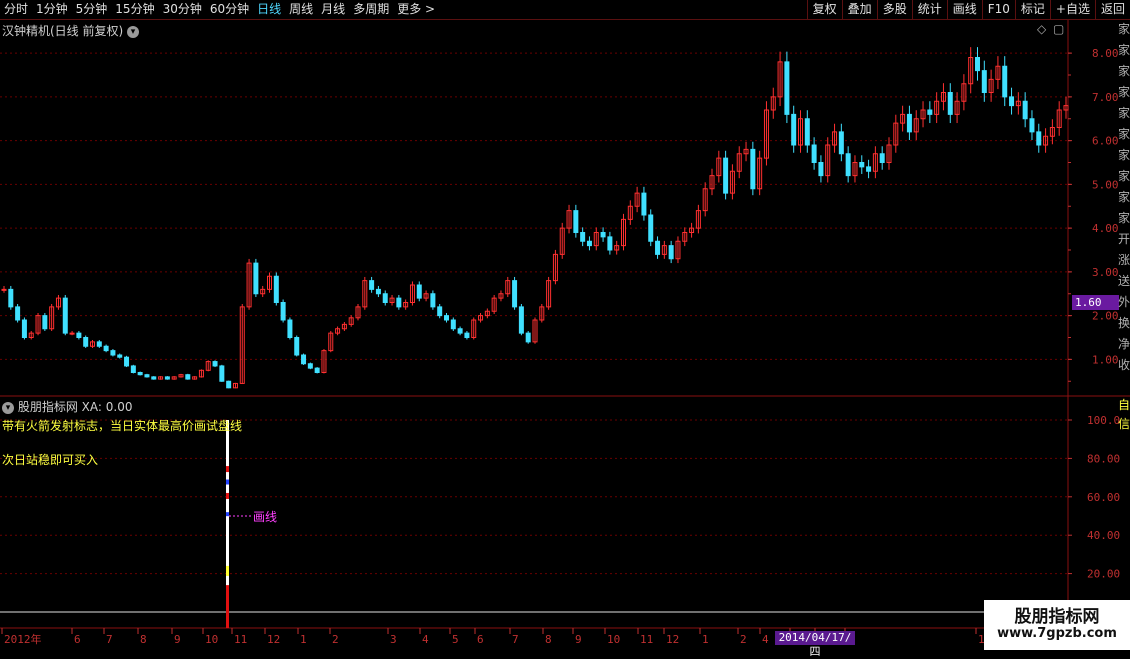  What do you see at coordinates (227, 482) in the screenshot?
I see `signal-bar-blue-segment` at bounding box center [227, 482].